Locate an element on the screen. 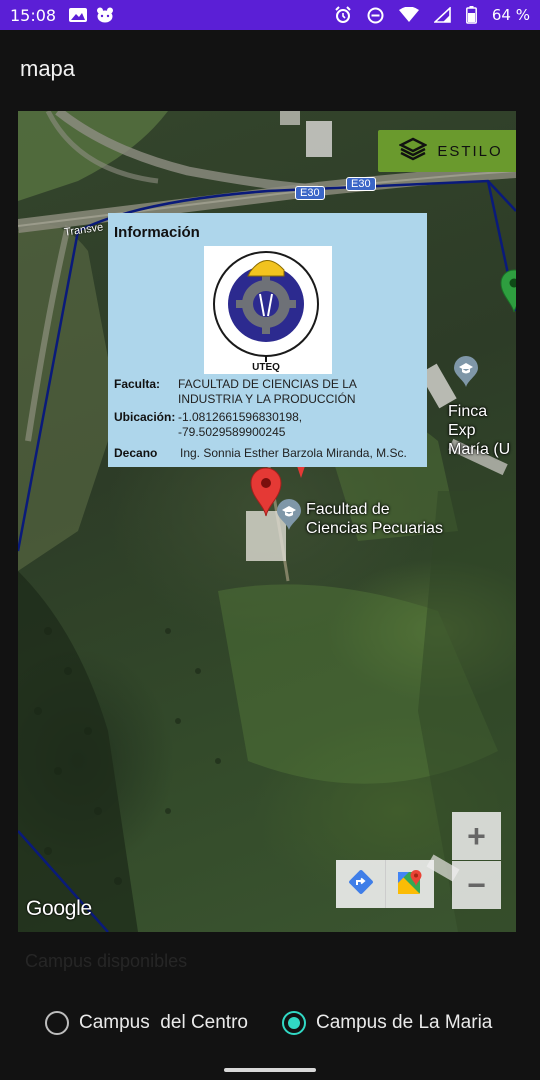  info-label: Decano is located at coordinates (136, 453).